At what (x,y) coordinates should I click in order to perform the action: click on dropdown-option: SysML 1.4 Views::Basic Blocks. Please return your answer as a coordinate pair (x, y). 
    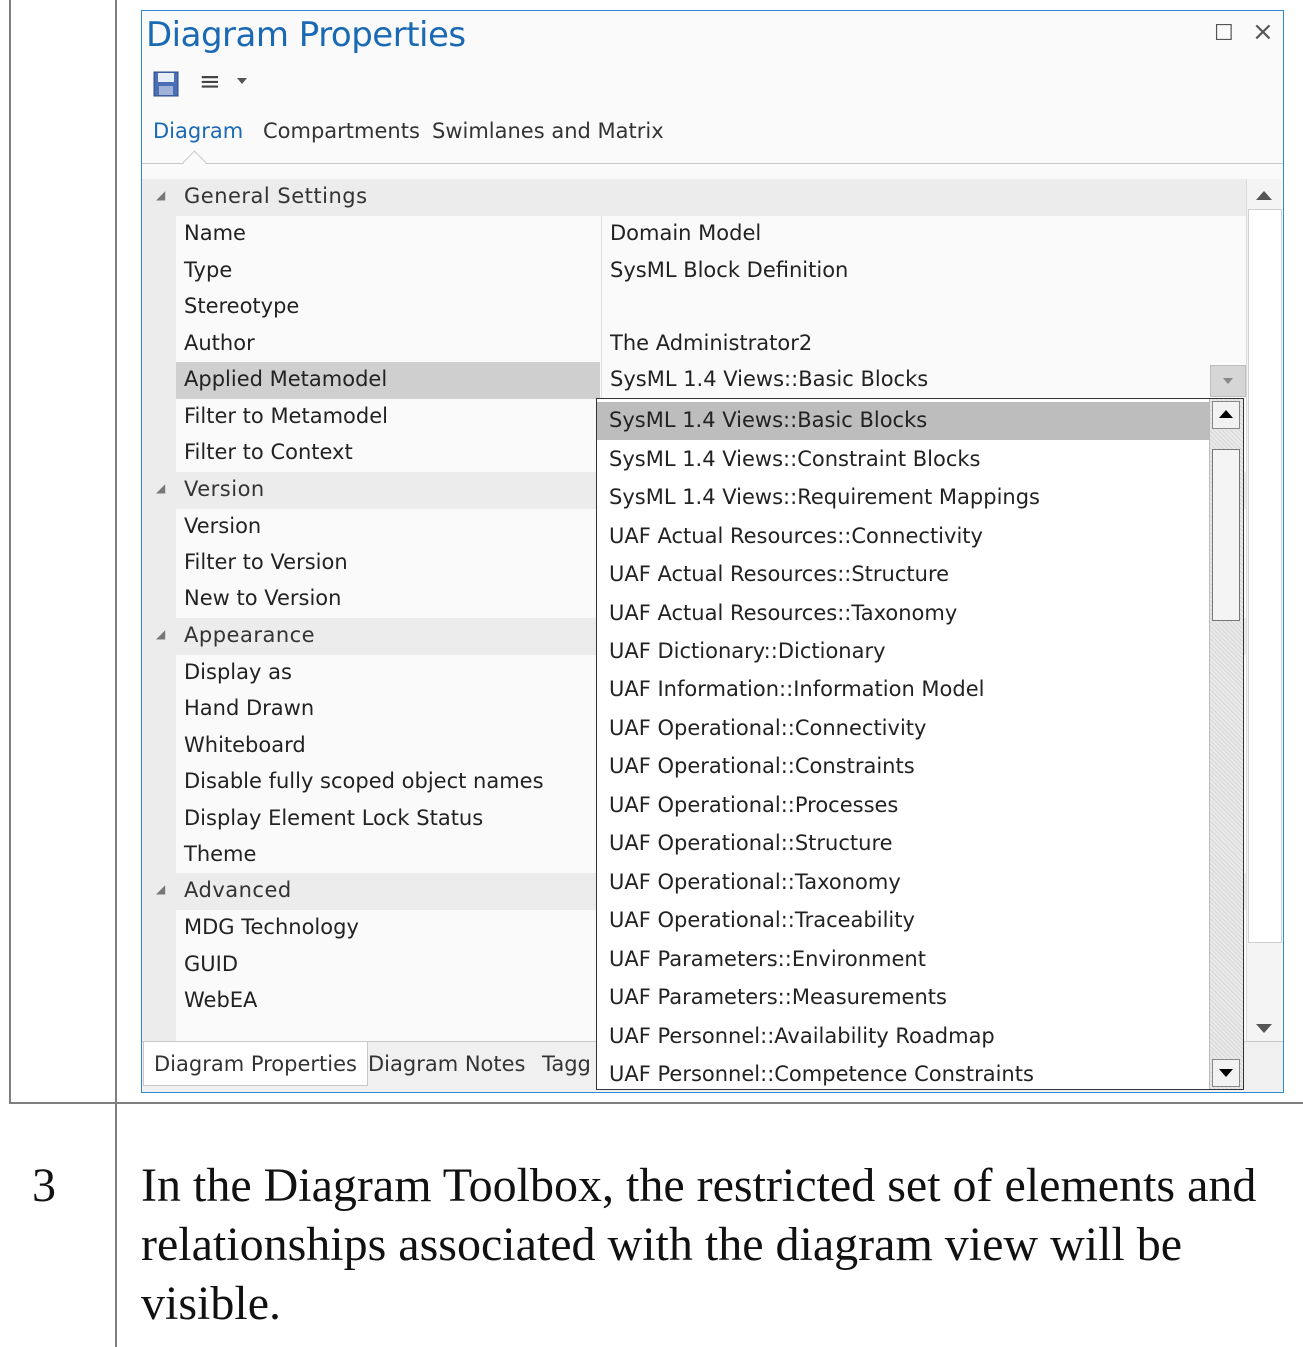
    Looking at the image, I should click on (903, 421).